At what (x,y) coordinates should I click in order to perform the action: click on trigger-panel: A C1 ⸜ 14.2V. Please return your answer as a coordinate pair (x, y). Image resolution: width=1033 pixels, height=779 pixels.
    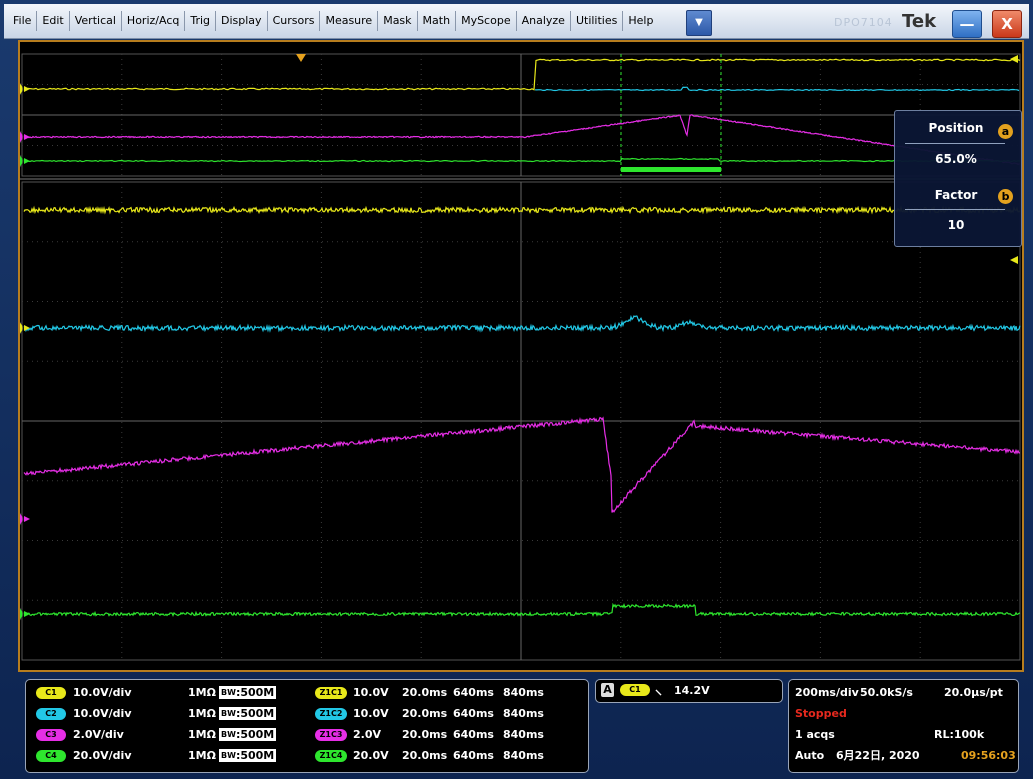
    Looking at the image, I should click on (689, 691).